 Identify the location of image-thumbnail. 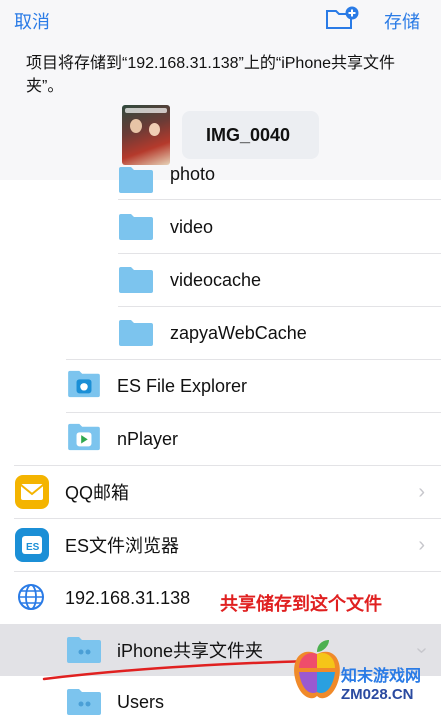
(146, 135).